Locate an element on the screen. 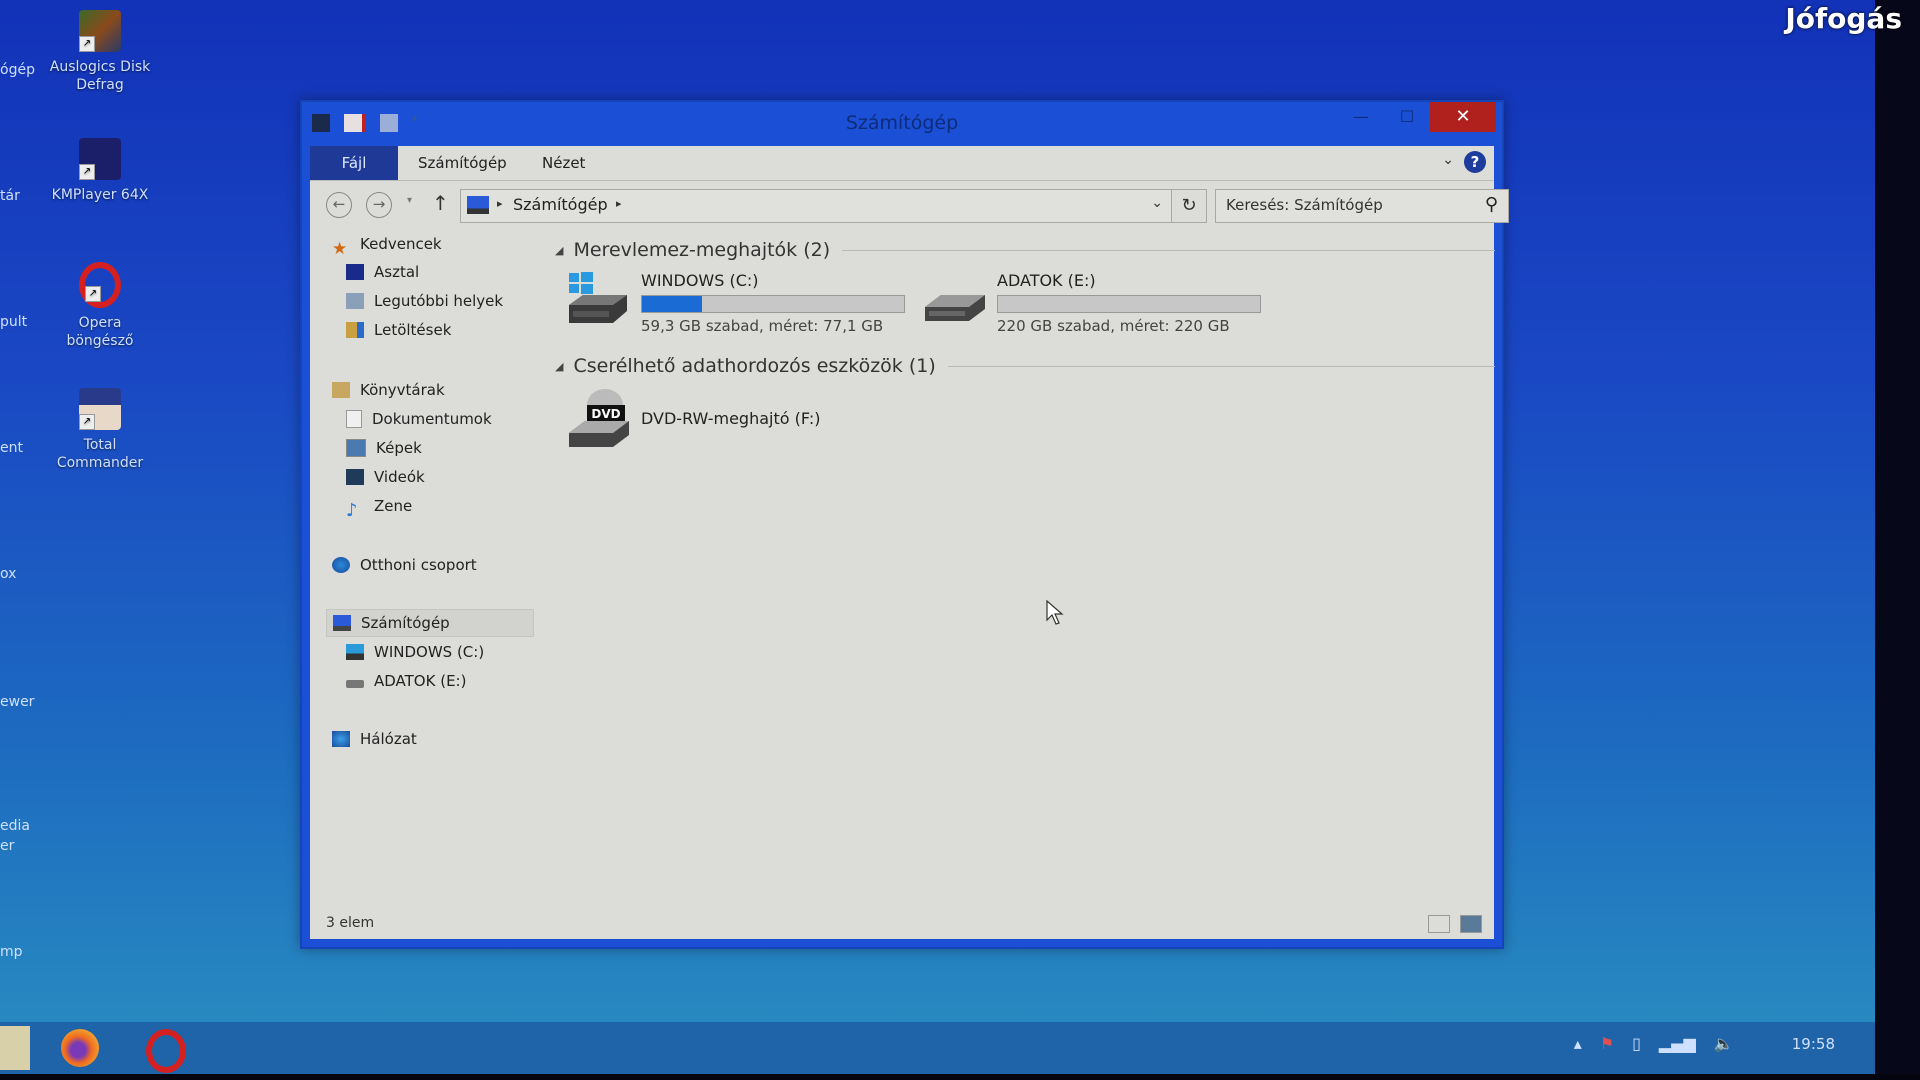  show-hidden-icons-icon: ▴ is located at coordinates (1578, 1043).